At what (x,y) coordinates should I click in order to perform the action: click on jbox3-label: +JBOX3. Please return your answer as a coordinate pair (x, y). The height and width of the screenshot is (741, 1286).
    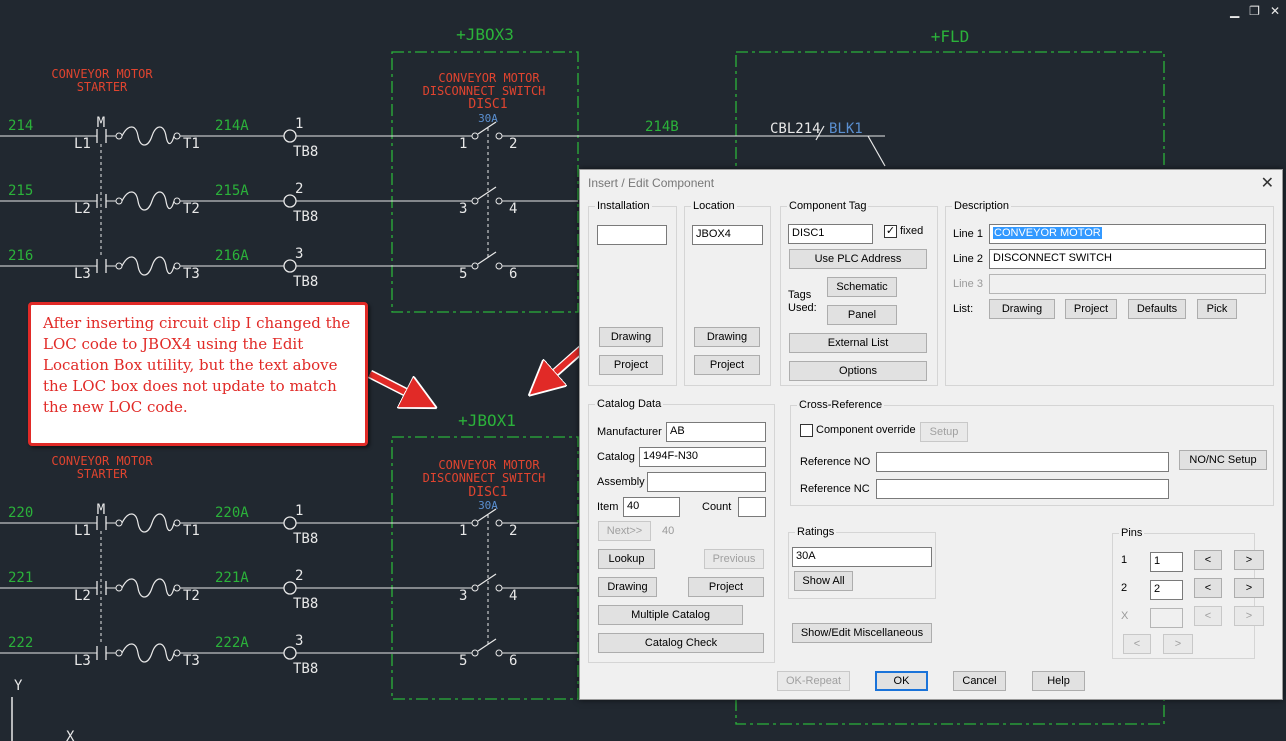
    Looking at the image, I should click on (485, 34).